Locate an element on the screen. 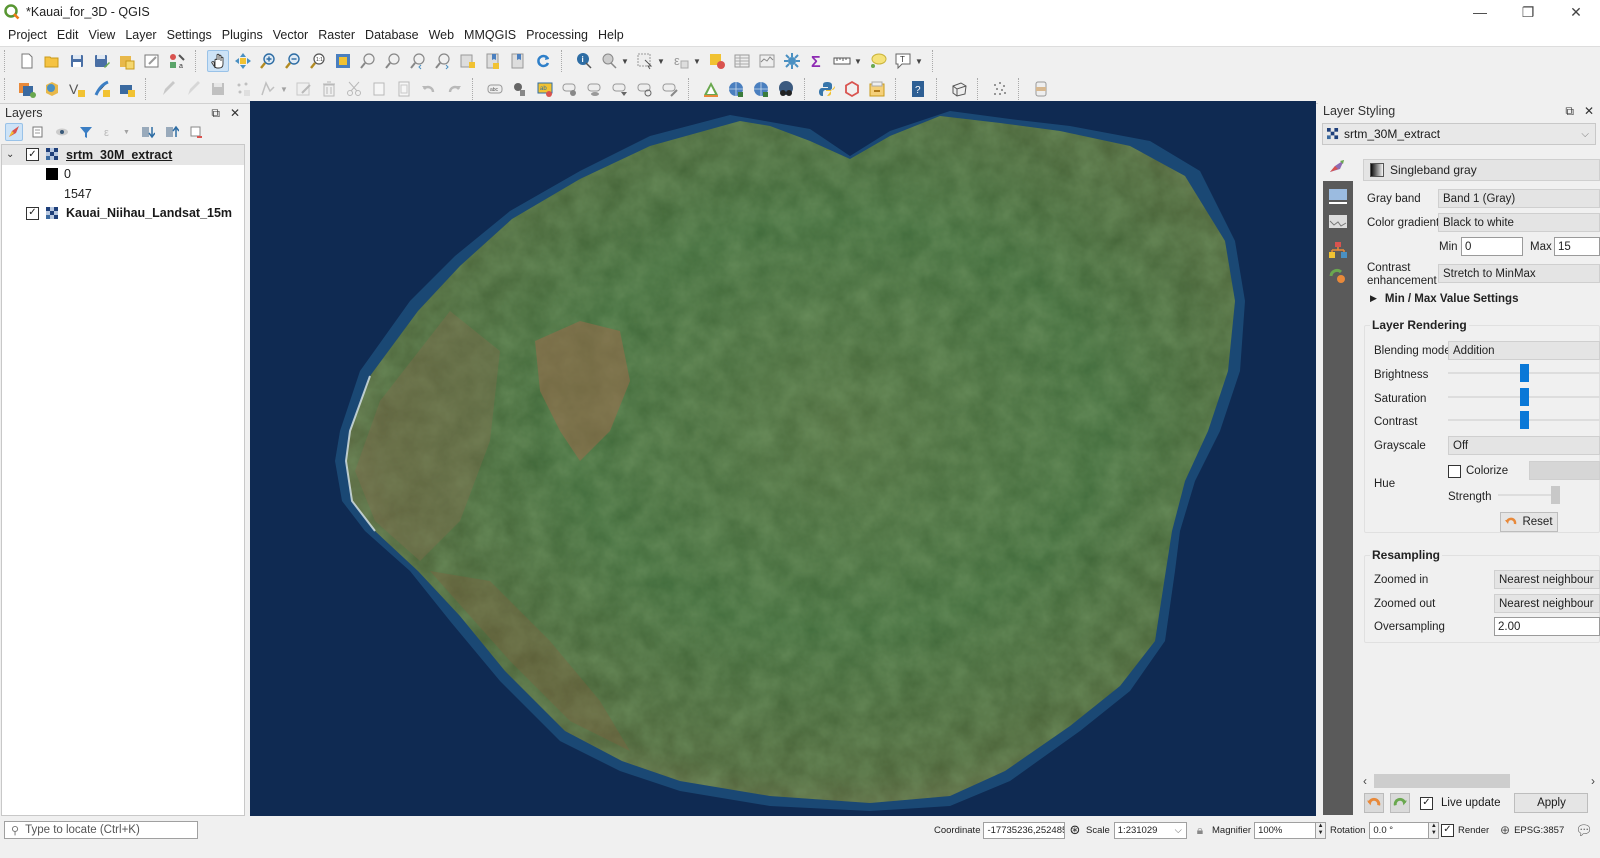  show-hide-labels-icon is located at coordinates (620, 89).